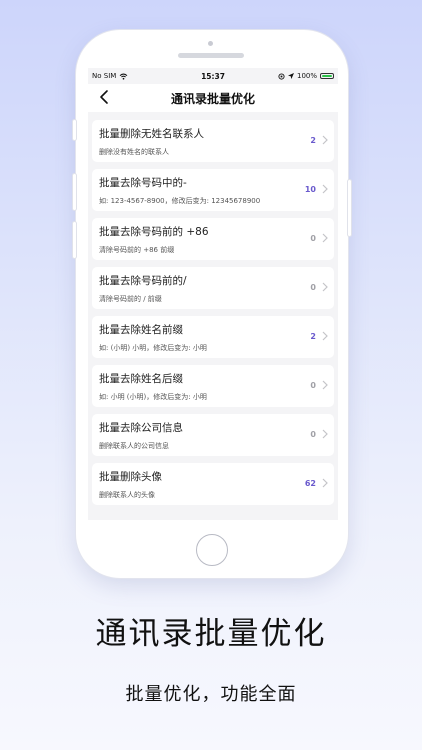 The image size is (422, 750). I want to click on mute-switch, so click(74, 130).